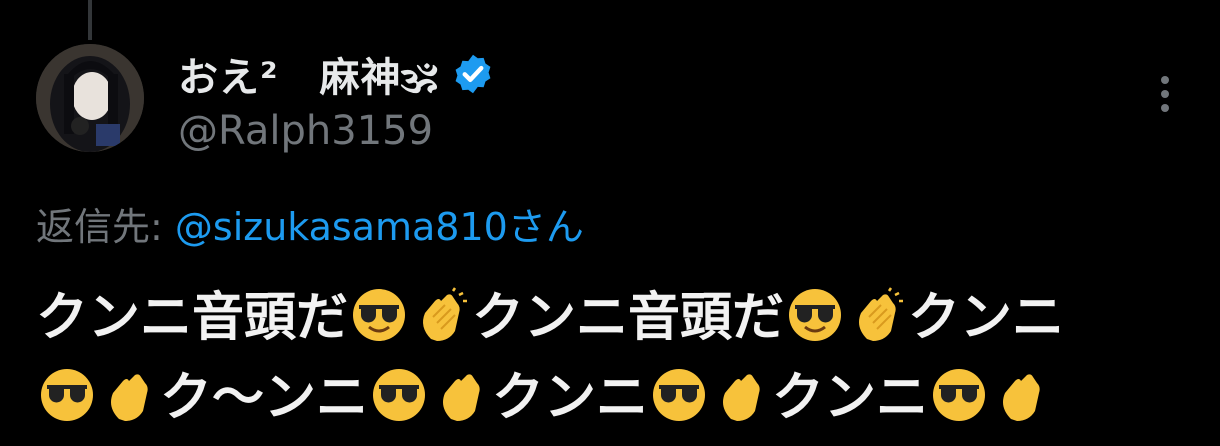  Describe the element at coordinates (379, 227) in the screenshot. I see `reply-mention-link: @sizukasama810さん` at that location.